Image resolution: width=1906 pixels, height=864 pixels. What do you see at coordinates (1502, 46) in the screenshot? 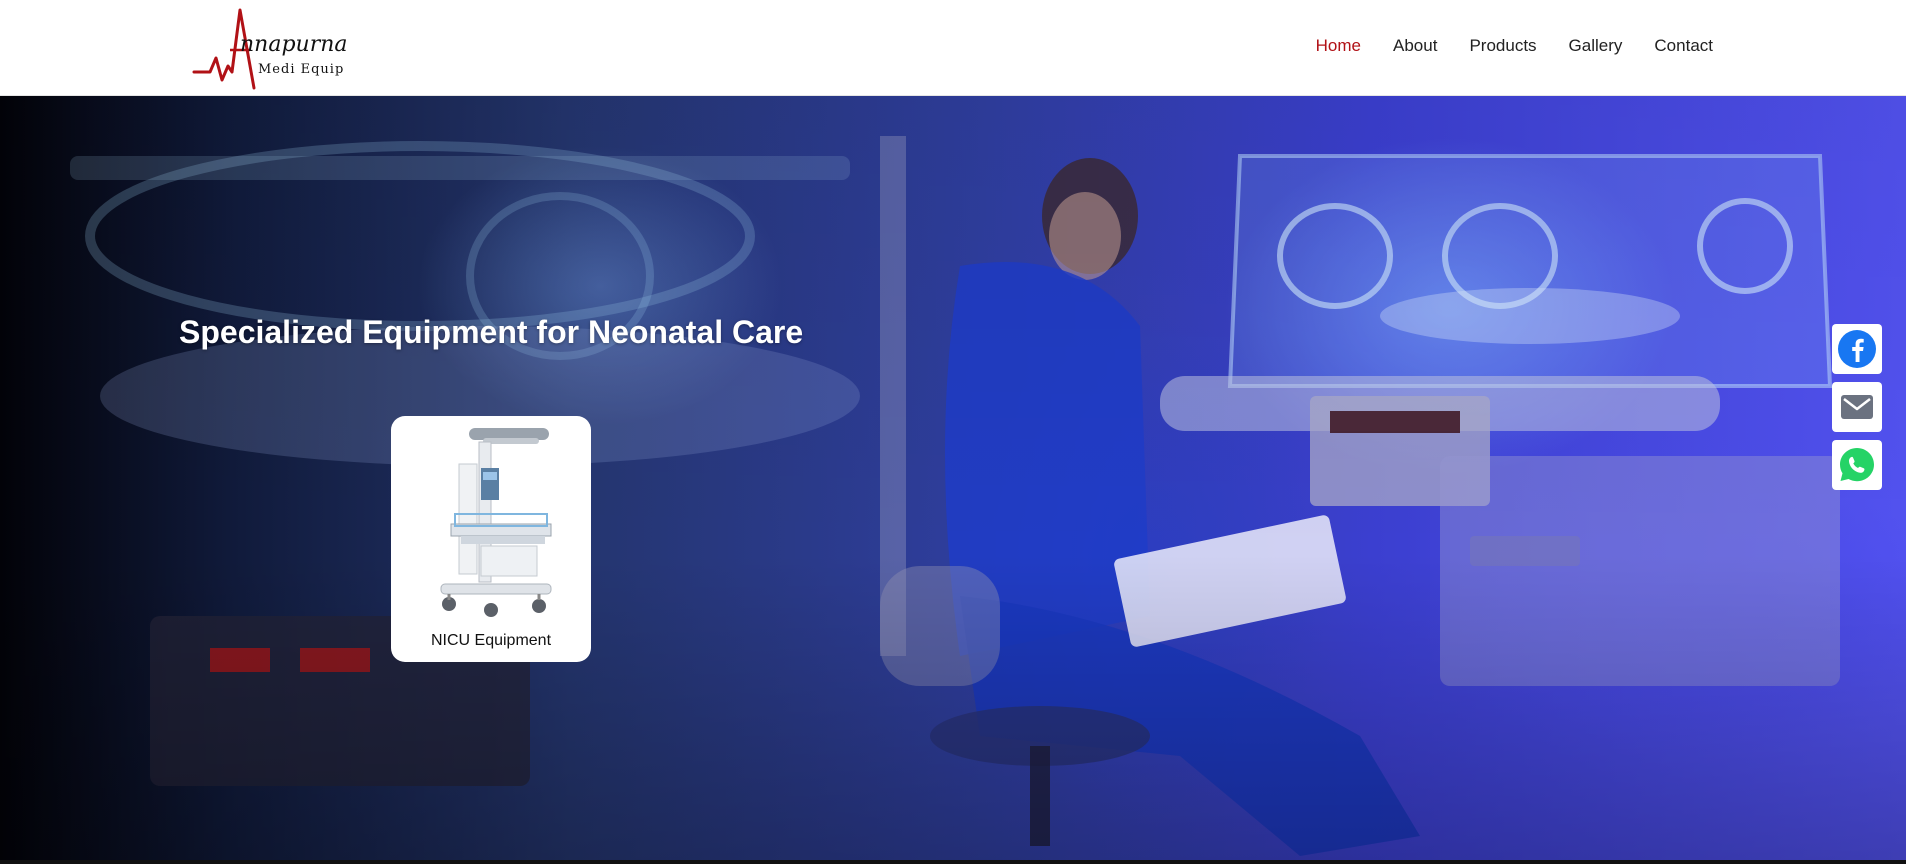
I see `nav-products: Products` at bounding box center [1502, 46].